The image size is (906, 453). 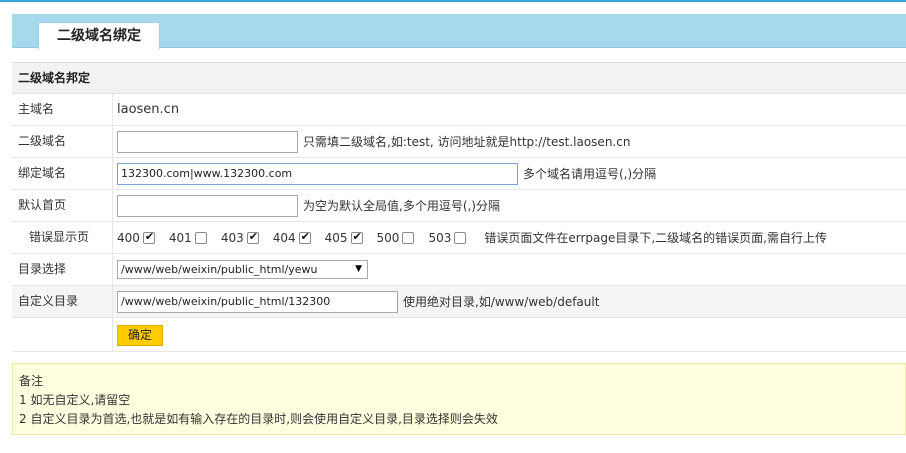 I want to click on error-page-option: 400, so click(x=143, y=237).